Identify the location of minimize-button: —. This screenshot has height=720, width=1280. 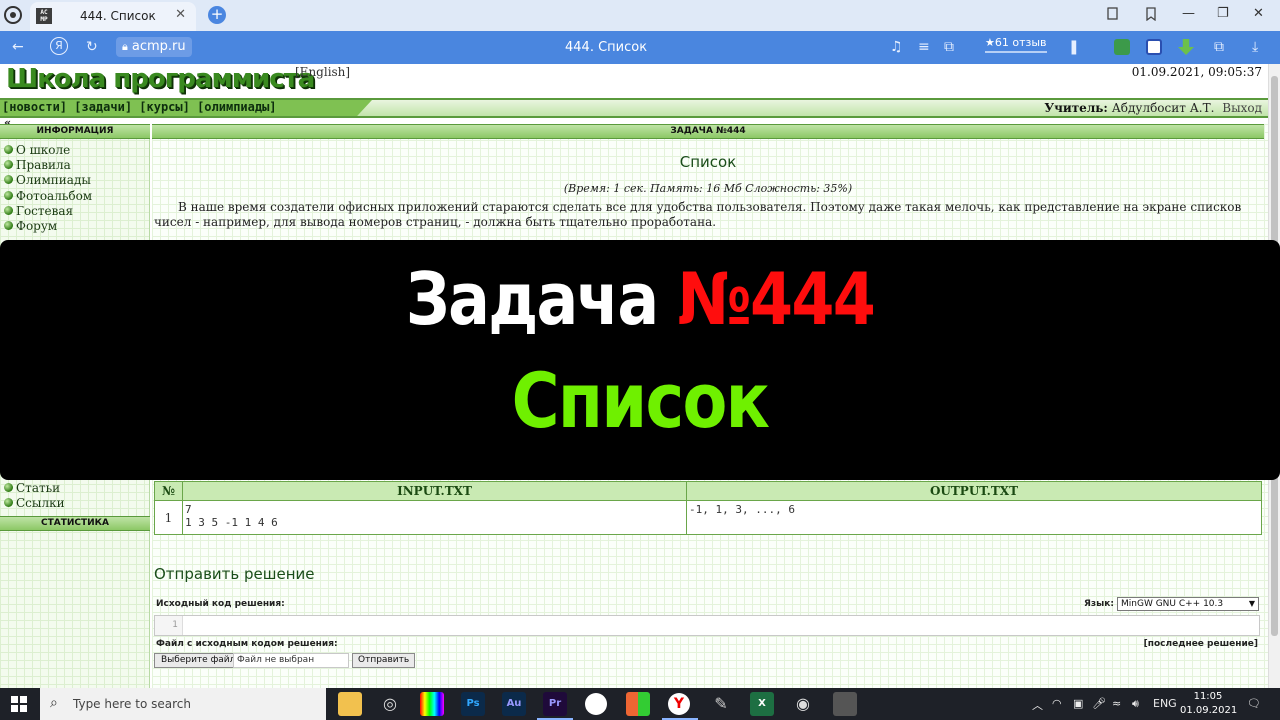
(1188, 13).